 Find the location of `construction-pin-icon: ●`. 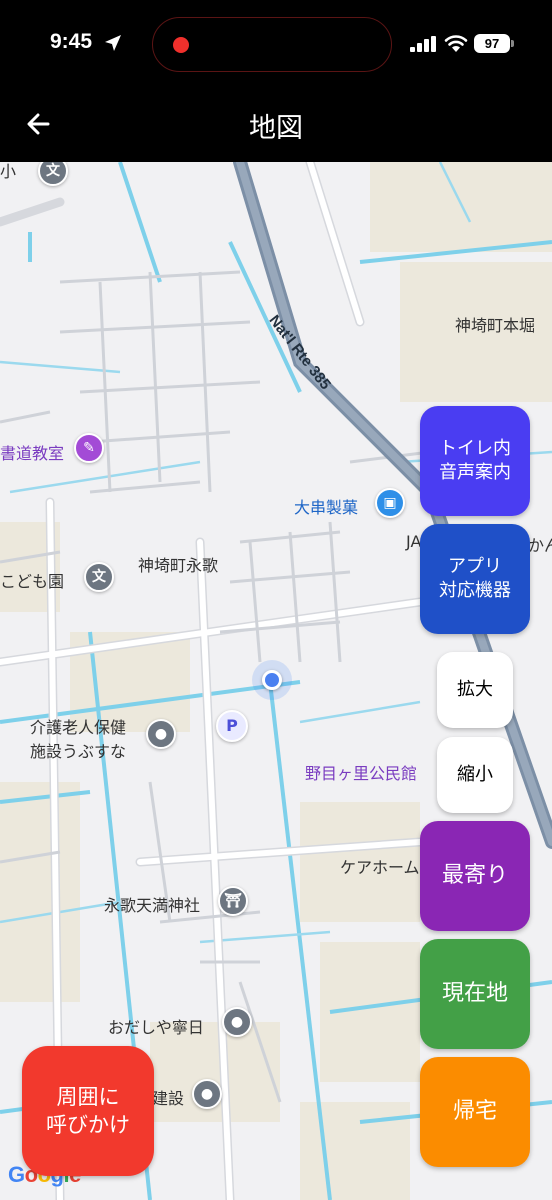

construction-pin-icon: ● is located at coordinates (207, 1094).